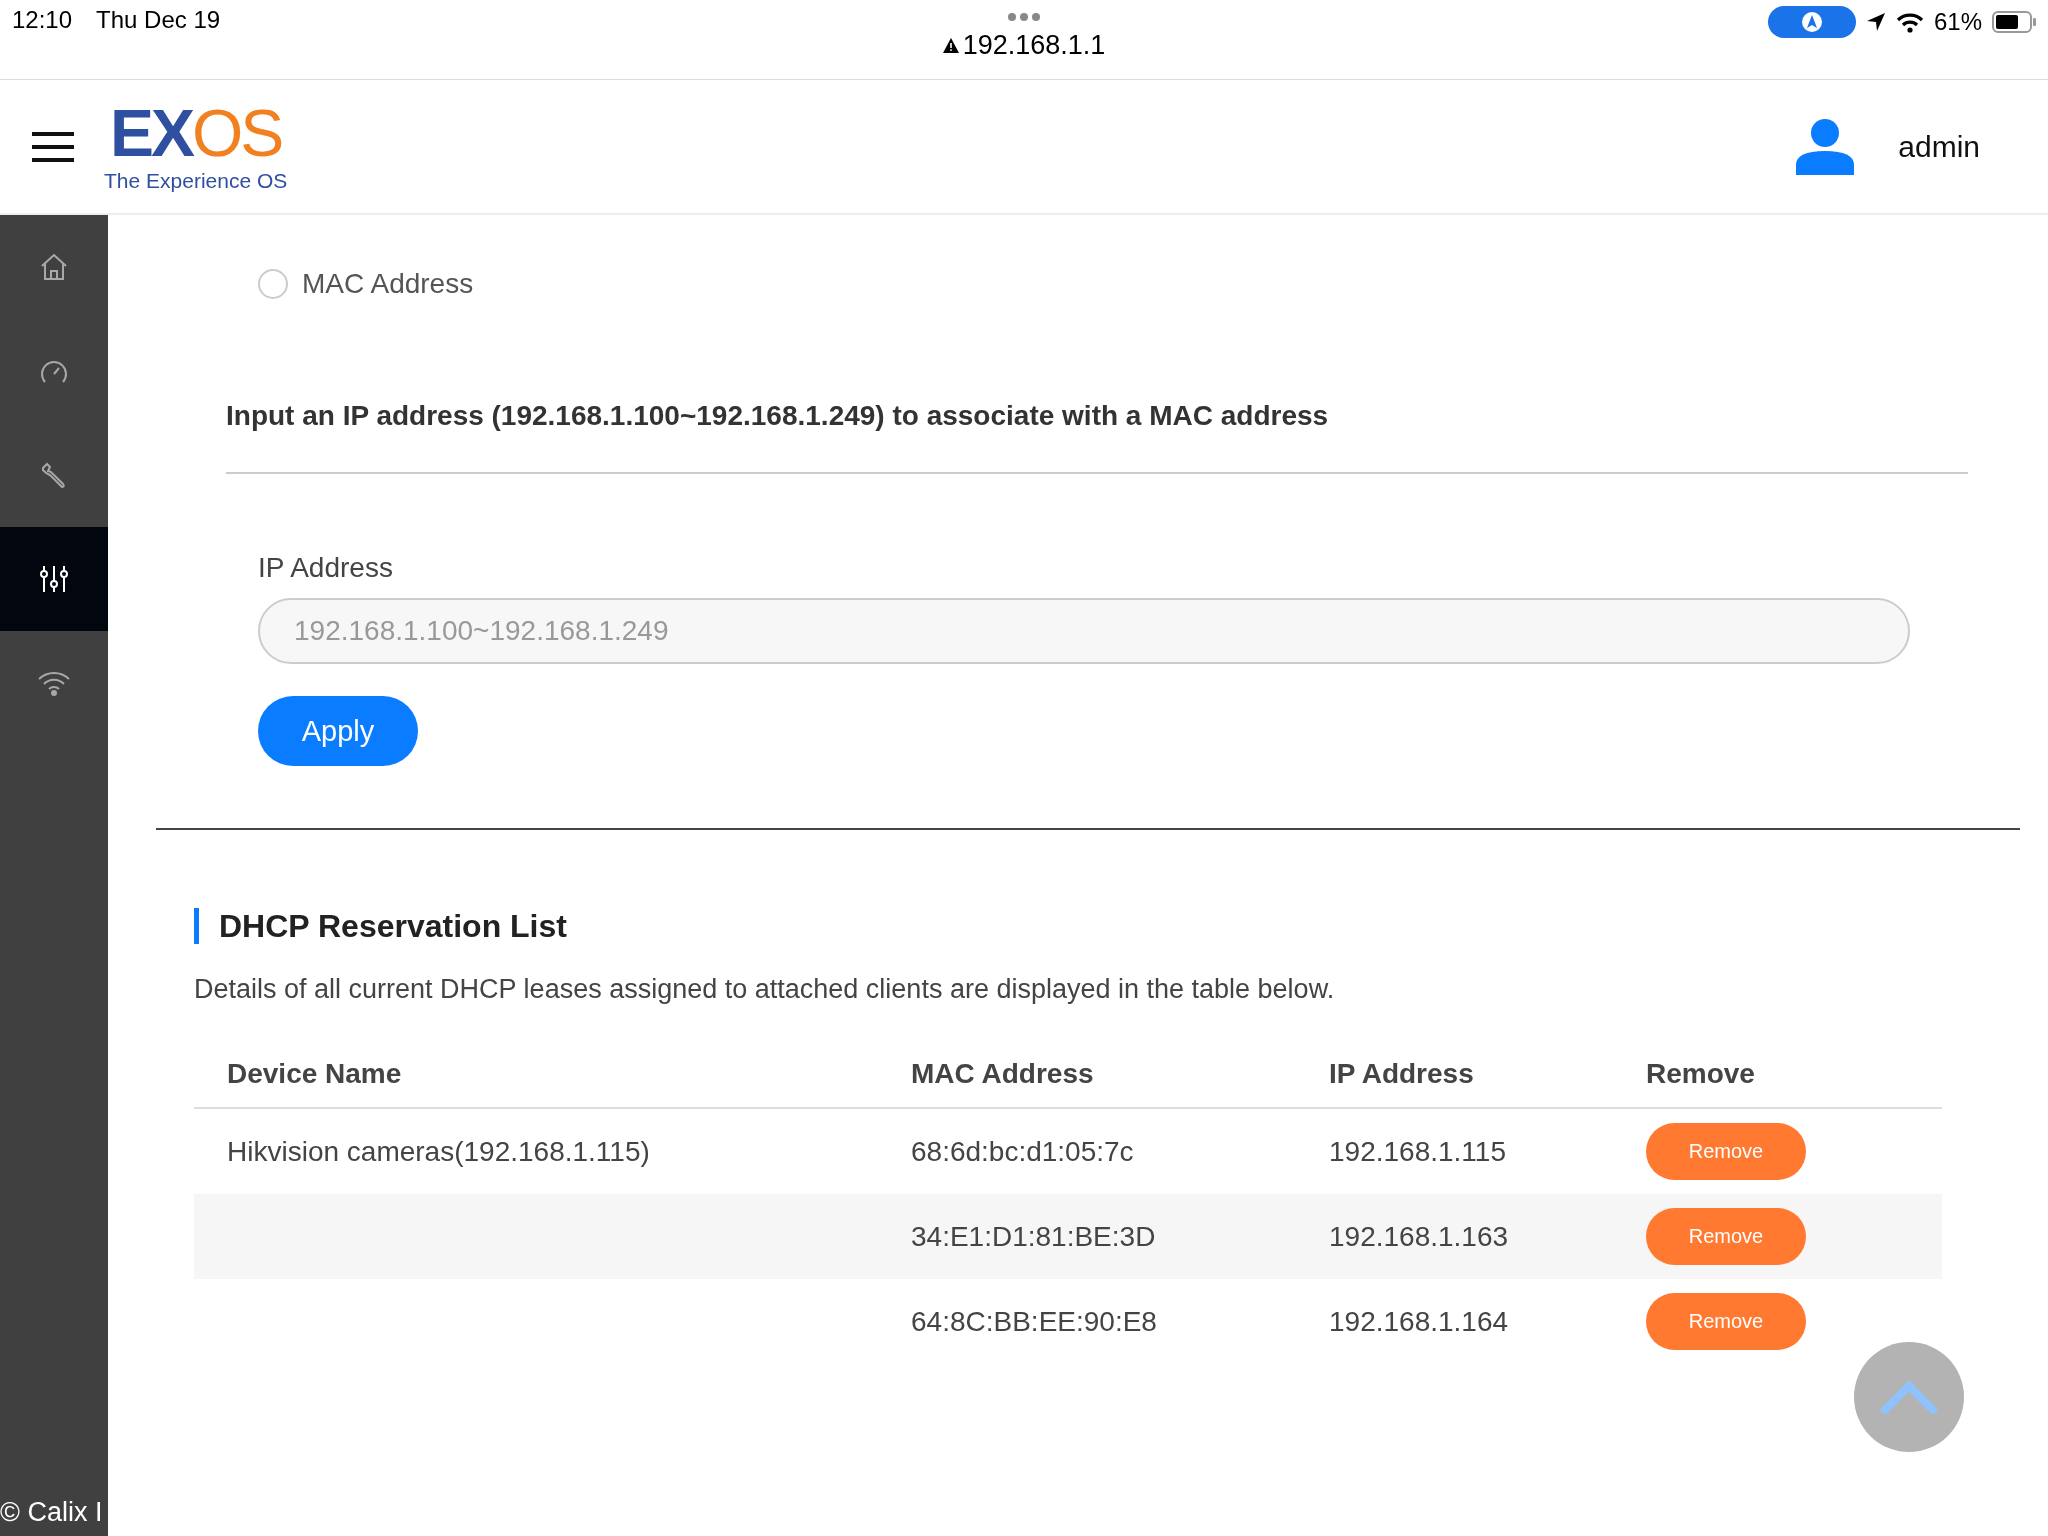 Image resolution: width=2048 pixels, height=1536 pixels. Describe the element at coordinates (777, 416) in the screenshot. I see `instruction-text: Input an IP address (192.168.1.100~192.168.1.249) to associate with a MAC address` at that location.